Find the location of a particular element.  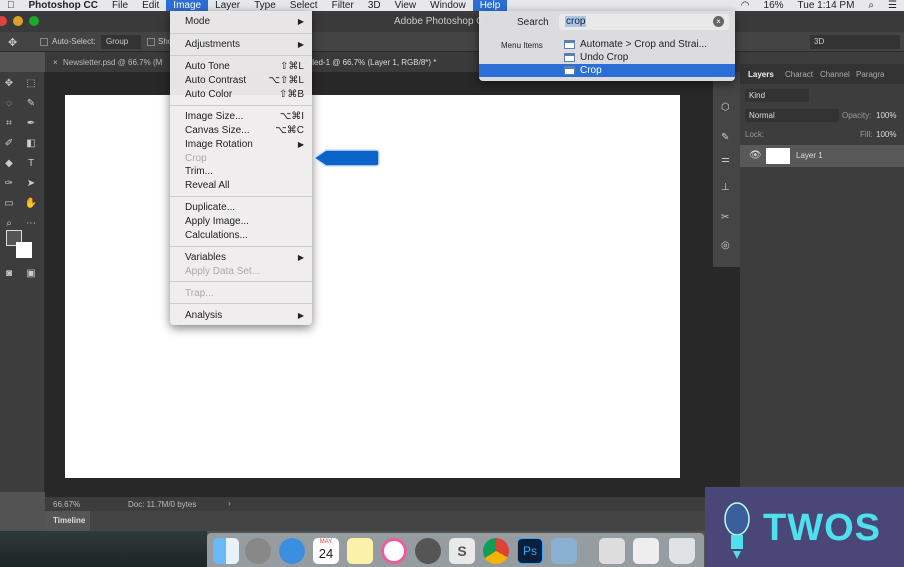

kind-filter: Kind is located at coordinates (777, 95).